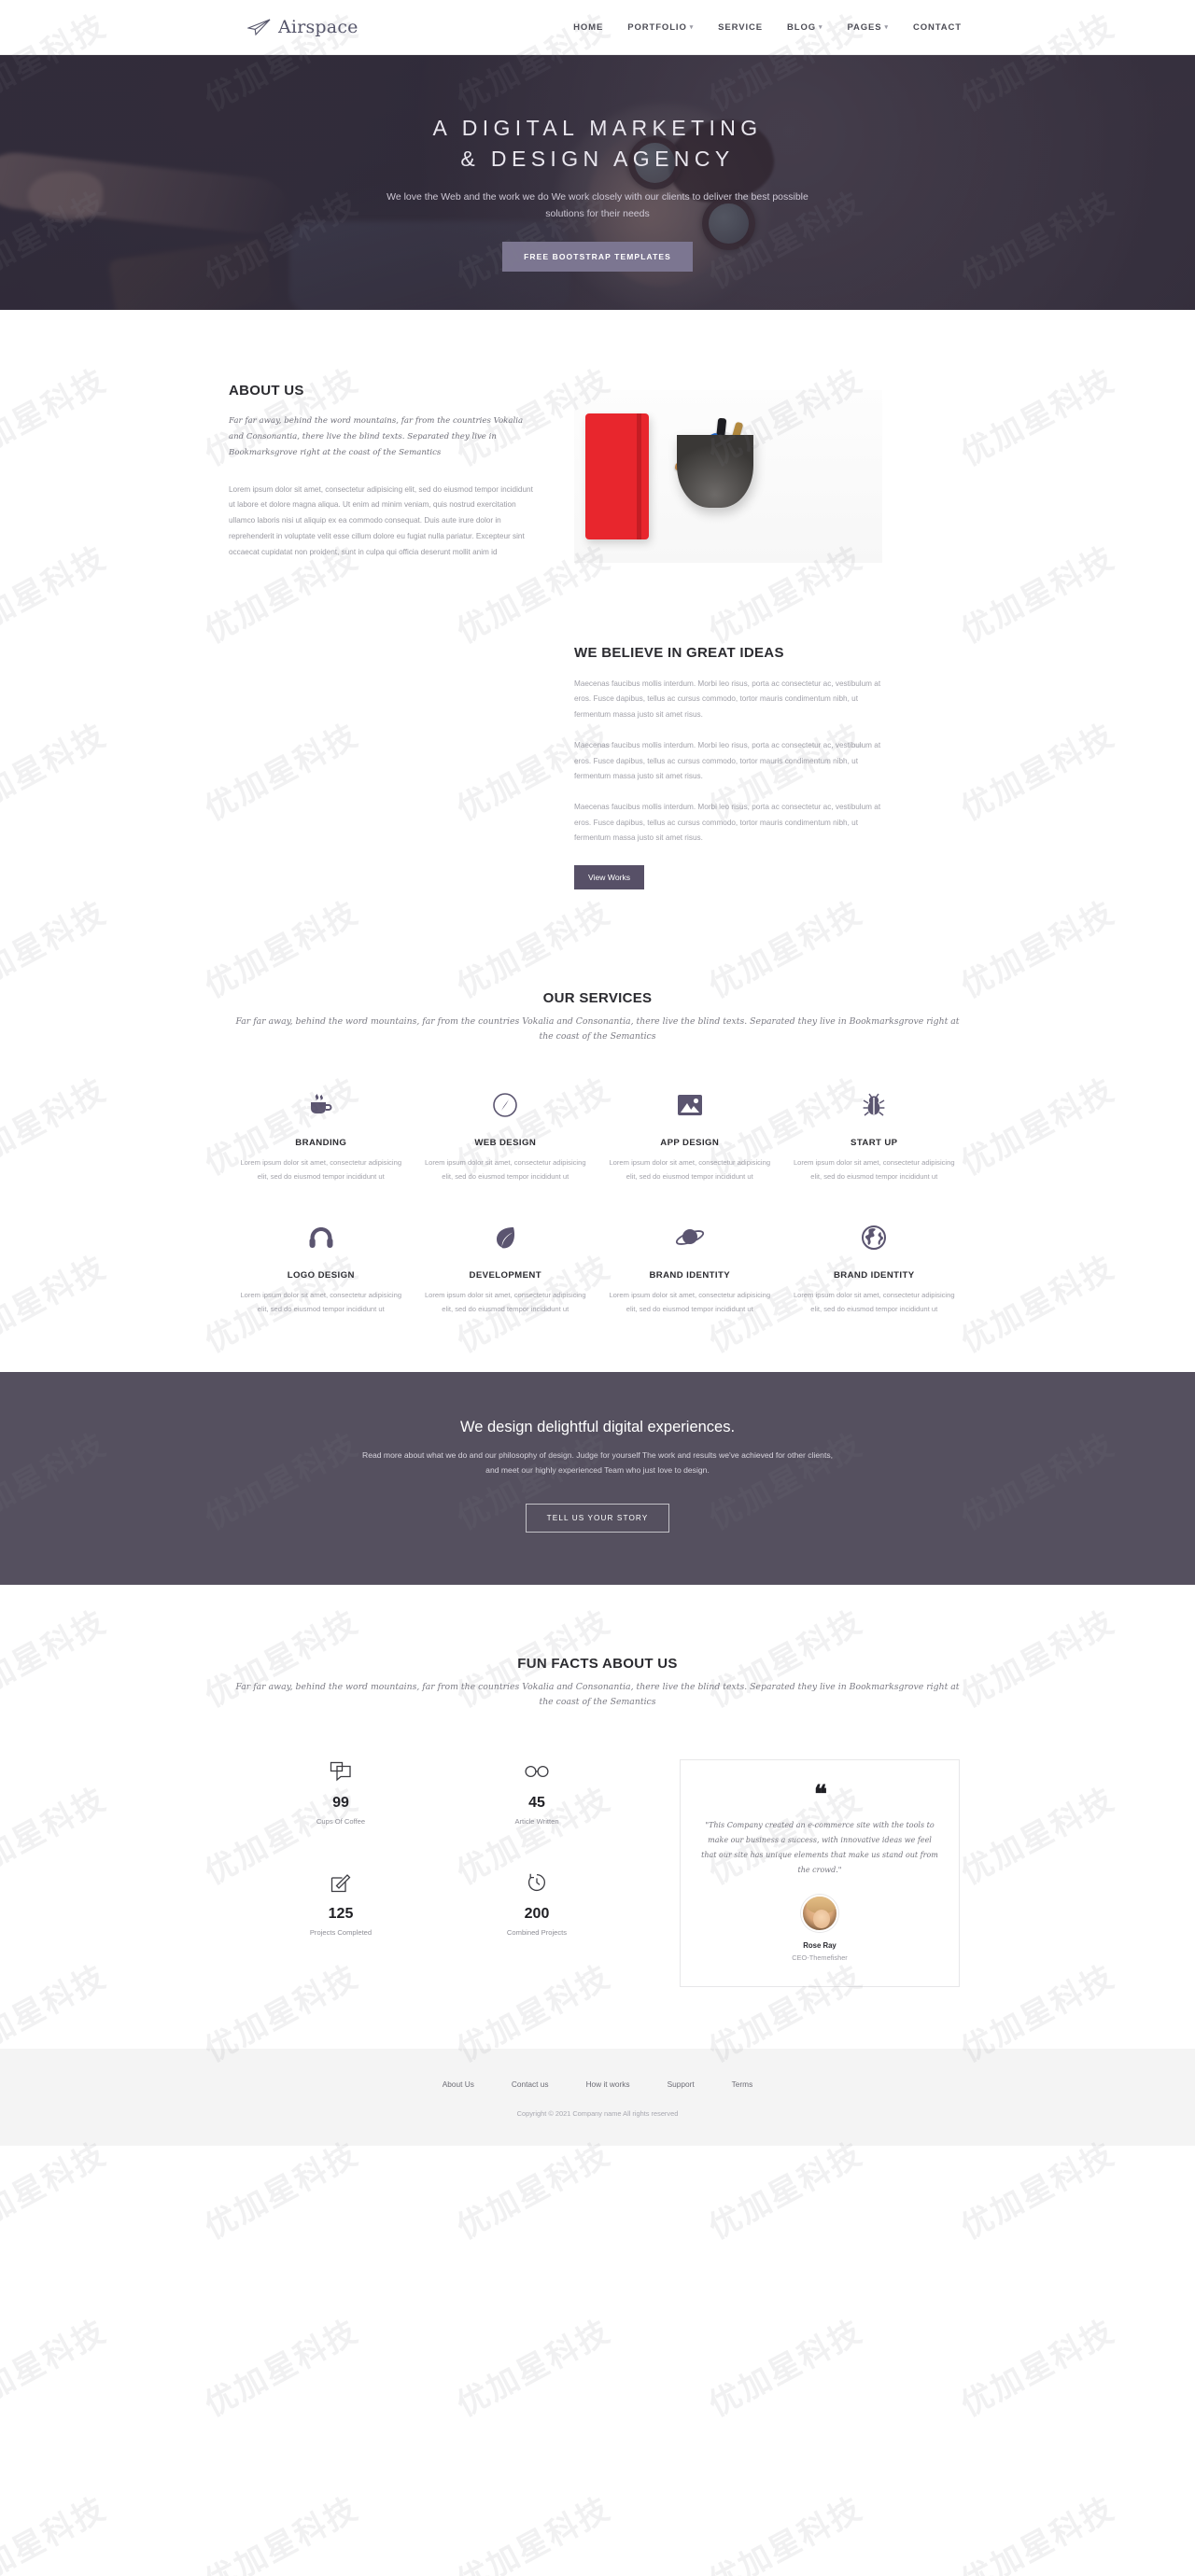  I want to click on fact-projects-completed: 125 Projects Completed, so click(341, 1903).